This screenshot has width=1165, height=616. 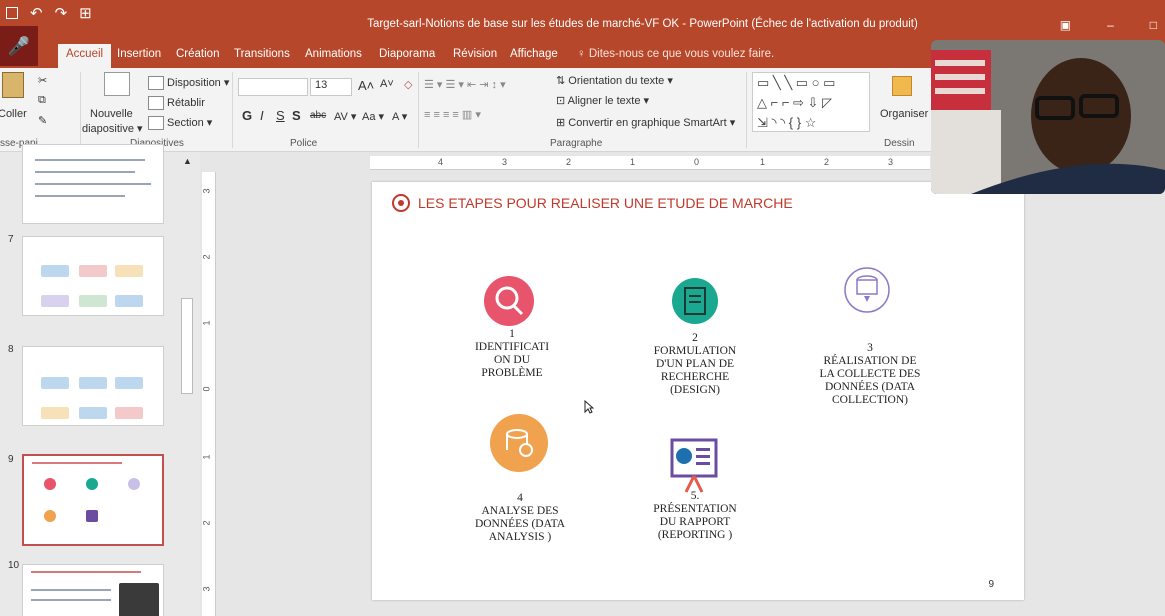 What do you see at coordinates (42, 100) in the screenshot?
I see `copy-icon: ⧉` at bounding box center [42, 100].